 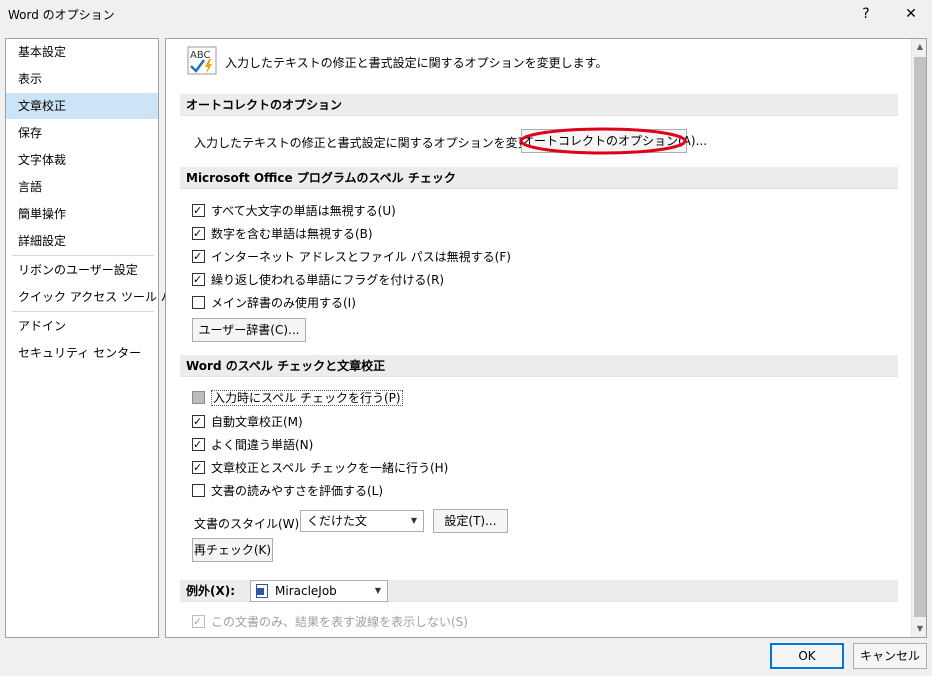 I want to click on close-button: ✕, so click(x=911, y=14).